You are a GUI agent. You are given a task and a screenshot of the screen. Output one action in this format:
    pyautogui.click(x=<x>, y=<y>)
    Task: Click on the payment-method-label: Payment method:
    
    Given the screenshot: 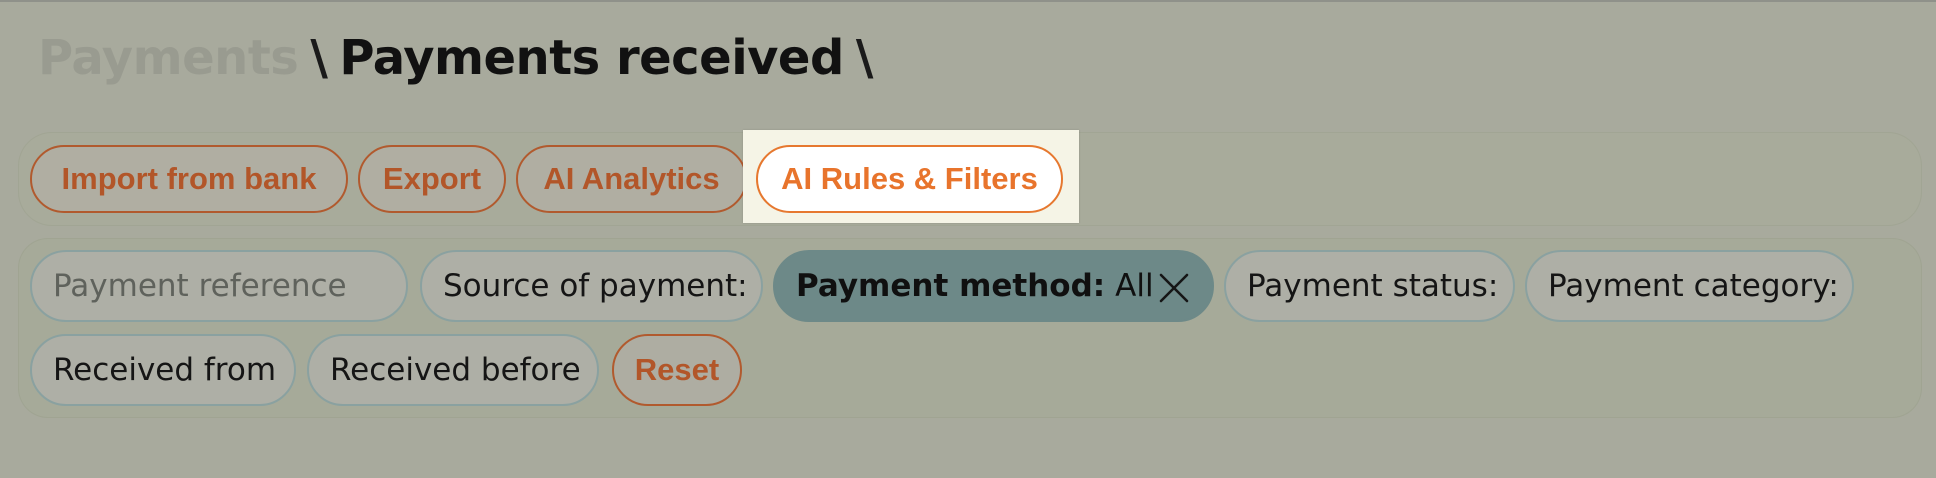 What is the action you would take?
    pyautogui.click(x=951, y=286)
    